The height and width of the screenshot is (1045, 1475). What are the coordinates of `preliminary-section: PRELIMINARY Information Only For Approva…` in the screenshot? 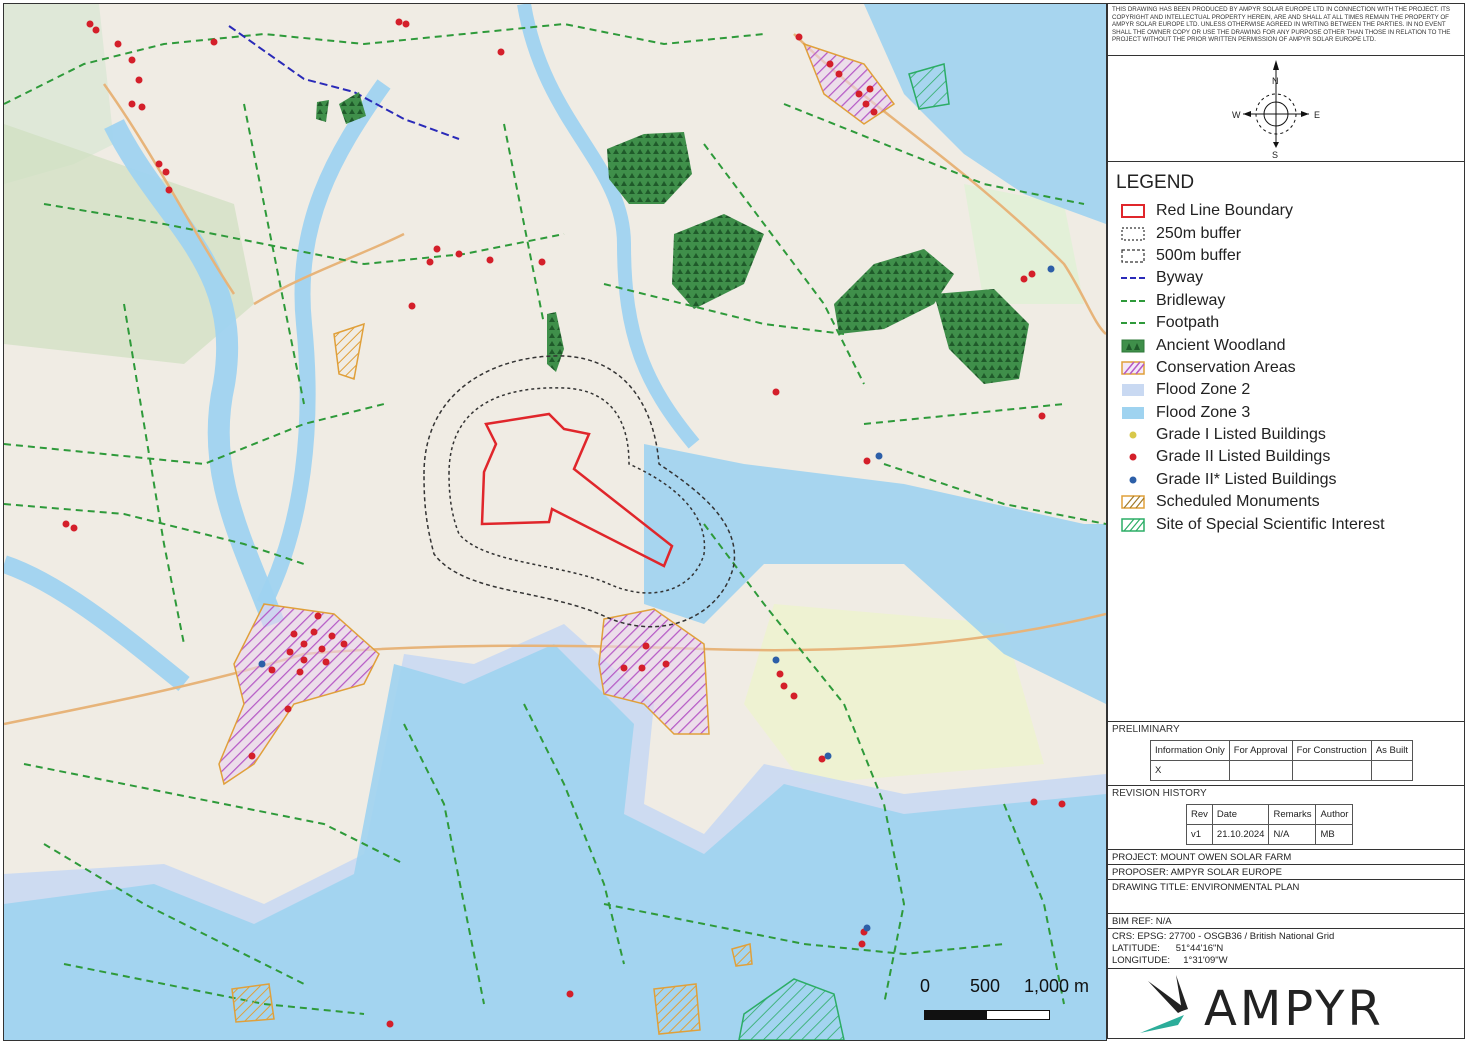 It's located at (1286, 754).